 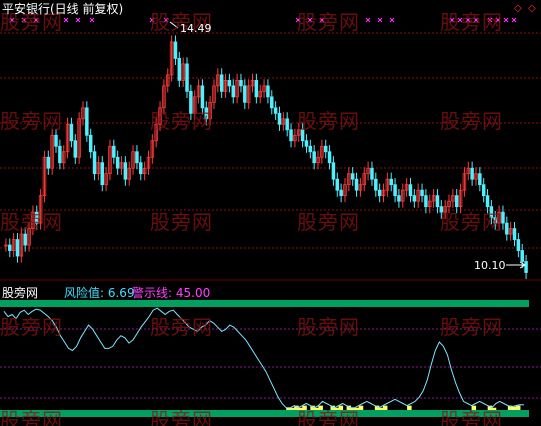 I want to click on warning-line-label: 警示线: 45.00, so click(x=171, y=293).